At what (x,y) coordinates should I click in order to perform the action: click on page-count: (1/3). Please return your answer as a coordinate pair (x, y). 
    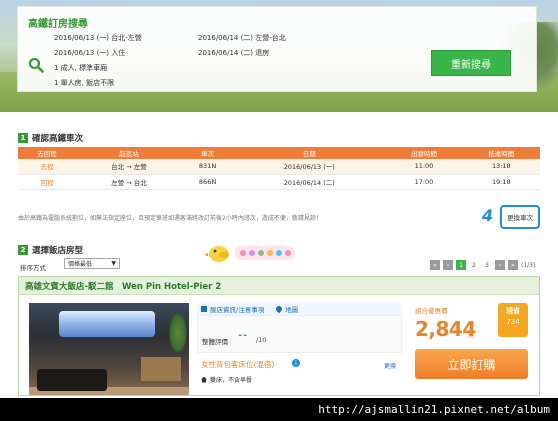
    Looking at the image, I should click on (528, 265).